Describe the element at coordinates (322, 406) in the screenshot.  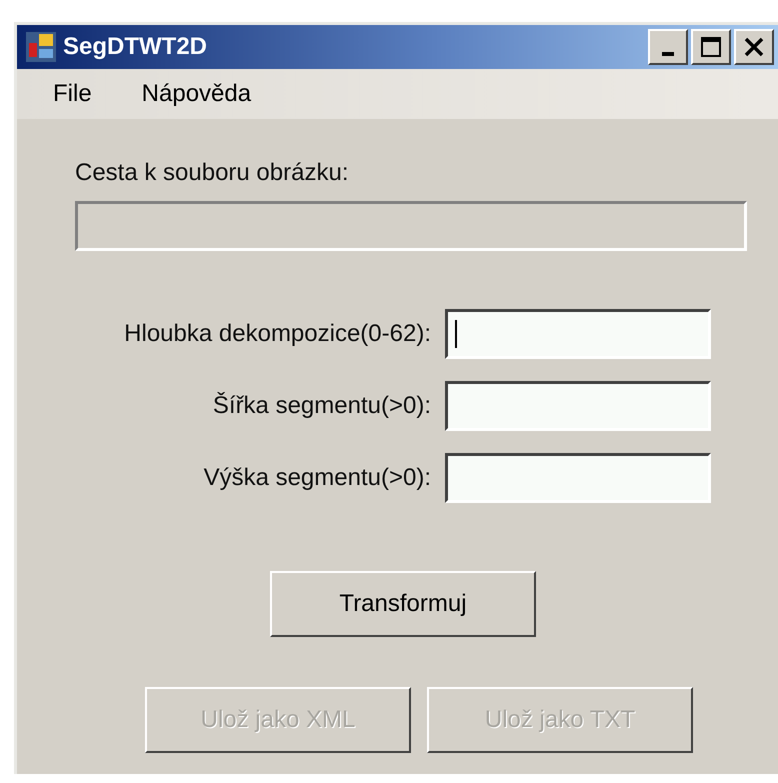
I see `field-label: Šířka segmentu(>0):` at that location.